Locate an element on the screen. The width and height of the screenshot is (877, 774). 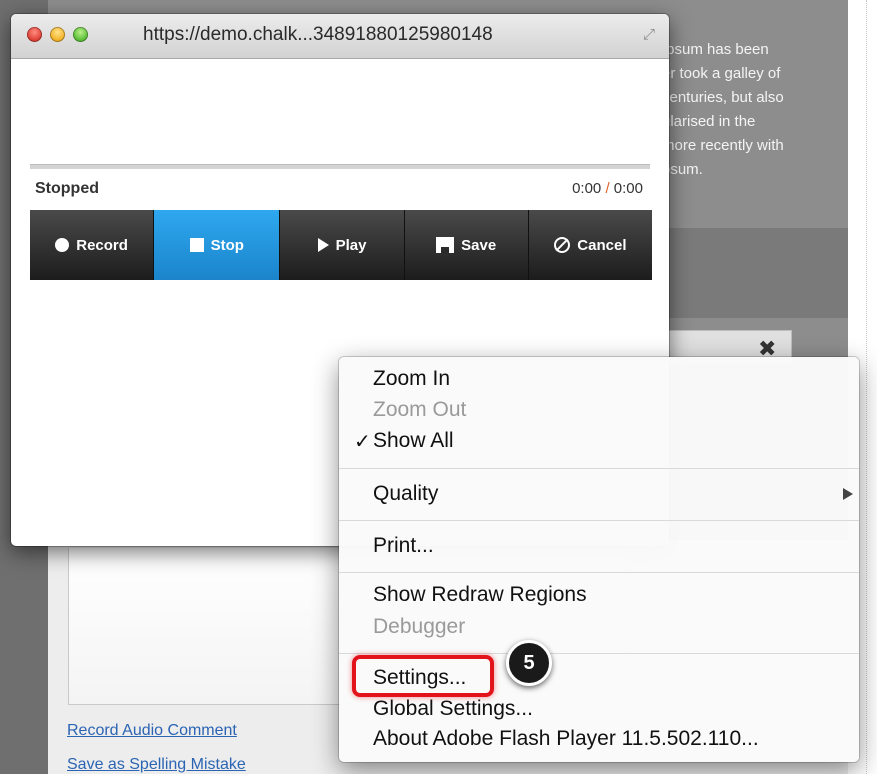
save-as-spelling-mistake-link: Save as Spelling Mistake is located at coordinates (156, 765).